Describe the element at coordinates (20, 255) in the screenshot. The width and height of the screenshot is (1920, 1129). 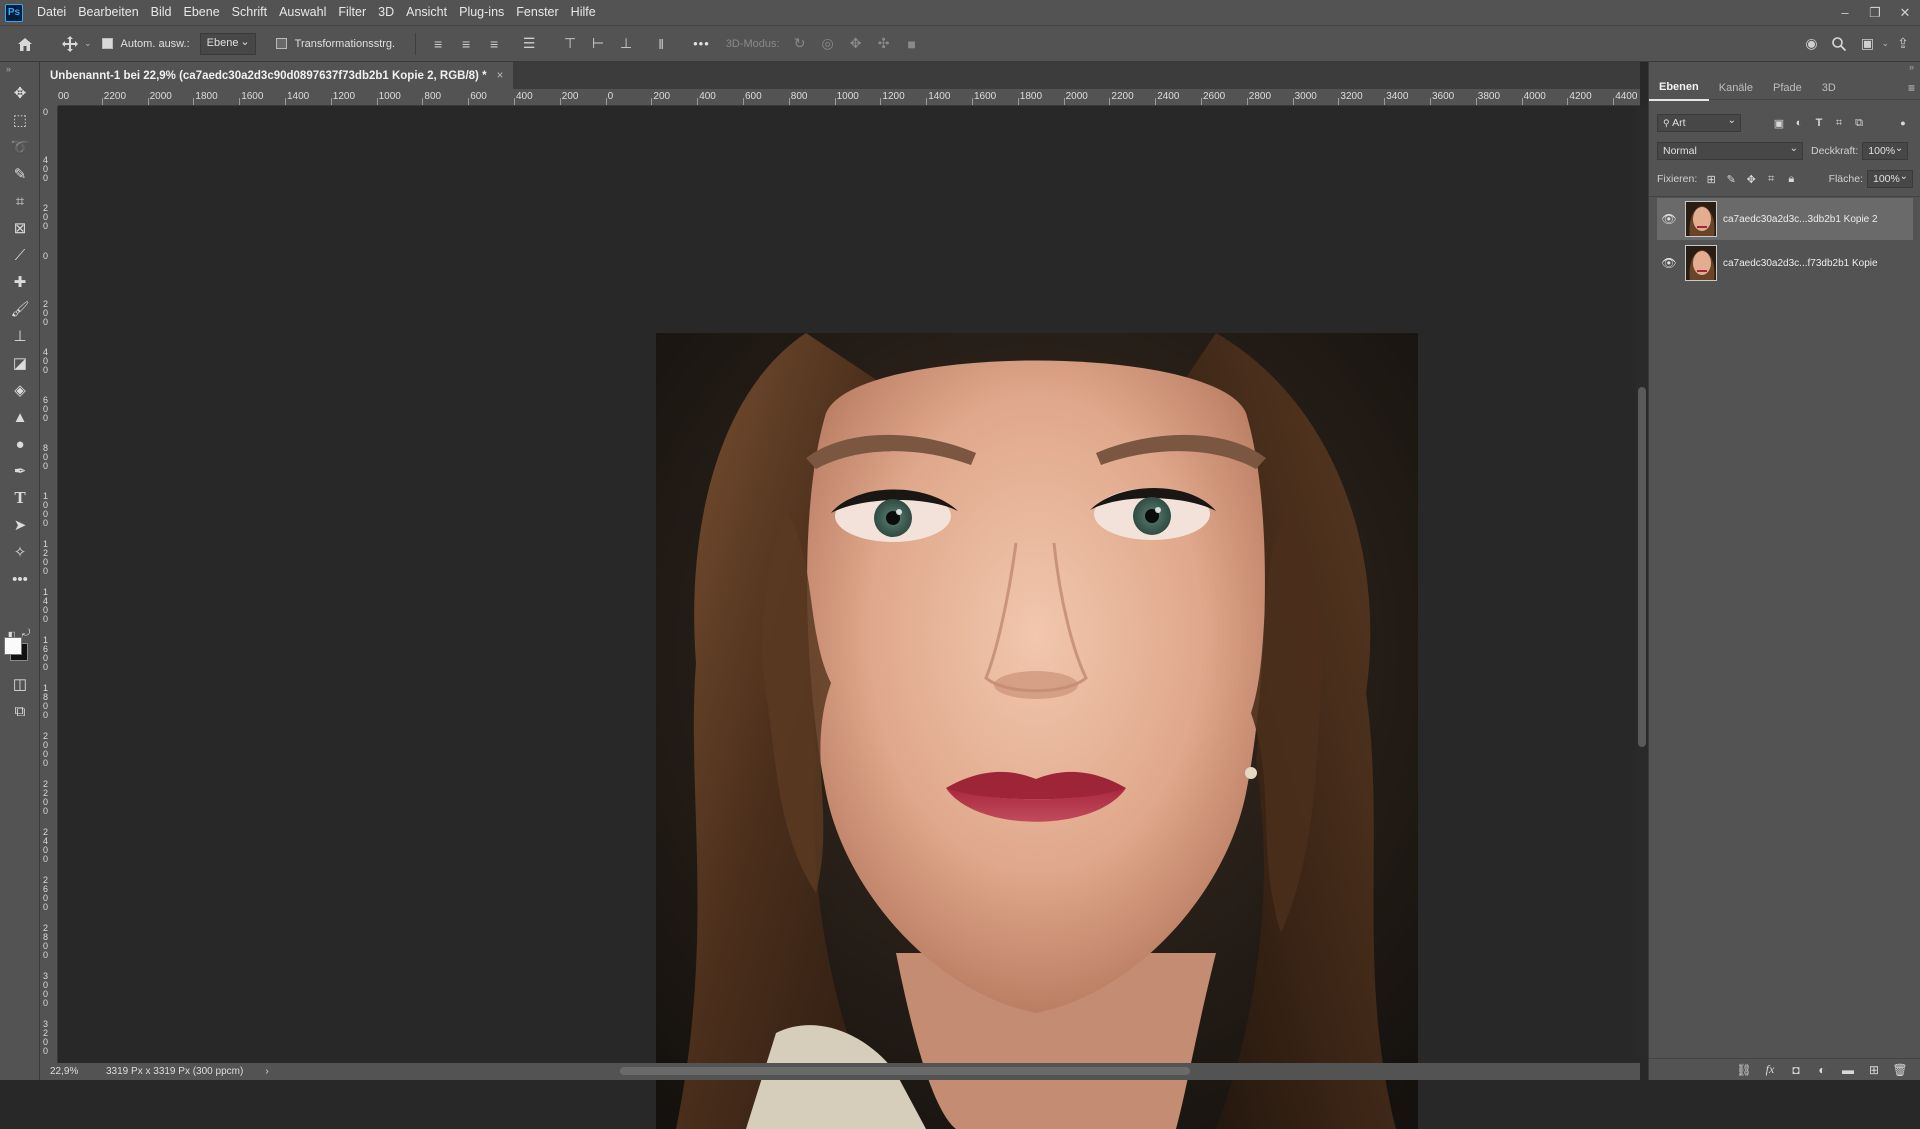
I see `eyedropper-tool-icon: ⟋` at that location.